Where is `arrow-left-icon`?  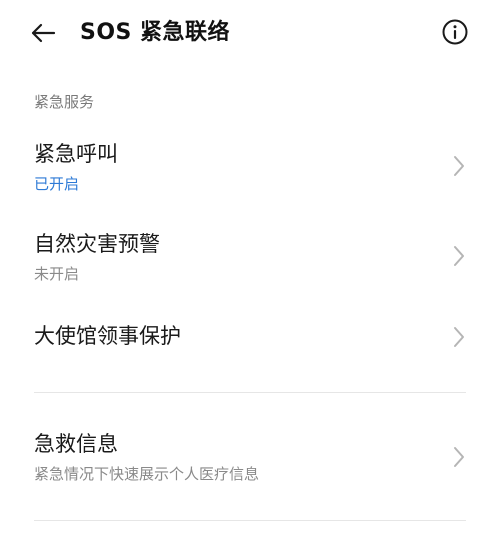
arrow-left-icon is located at coordinates (43, 33).